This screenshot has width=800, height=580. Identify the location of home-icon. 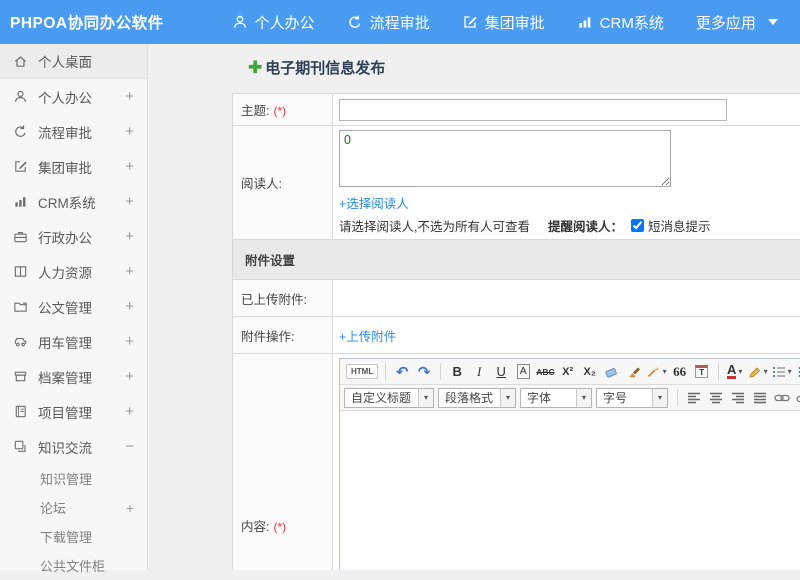
(20, 61).